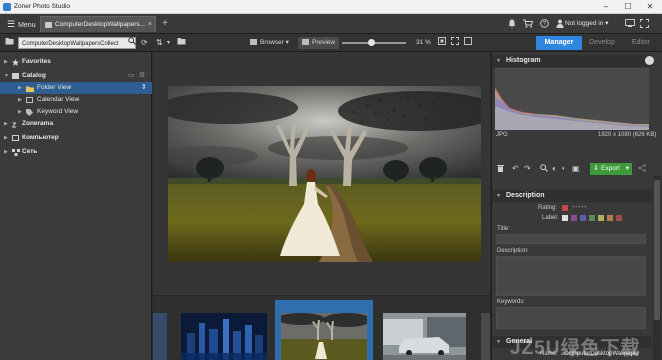 This screenshot has width=662, height=360. Describe the element at coordinates (628, 7) in the screenshot. I see `maximize-button: ☐` at that location.